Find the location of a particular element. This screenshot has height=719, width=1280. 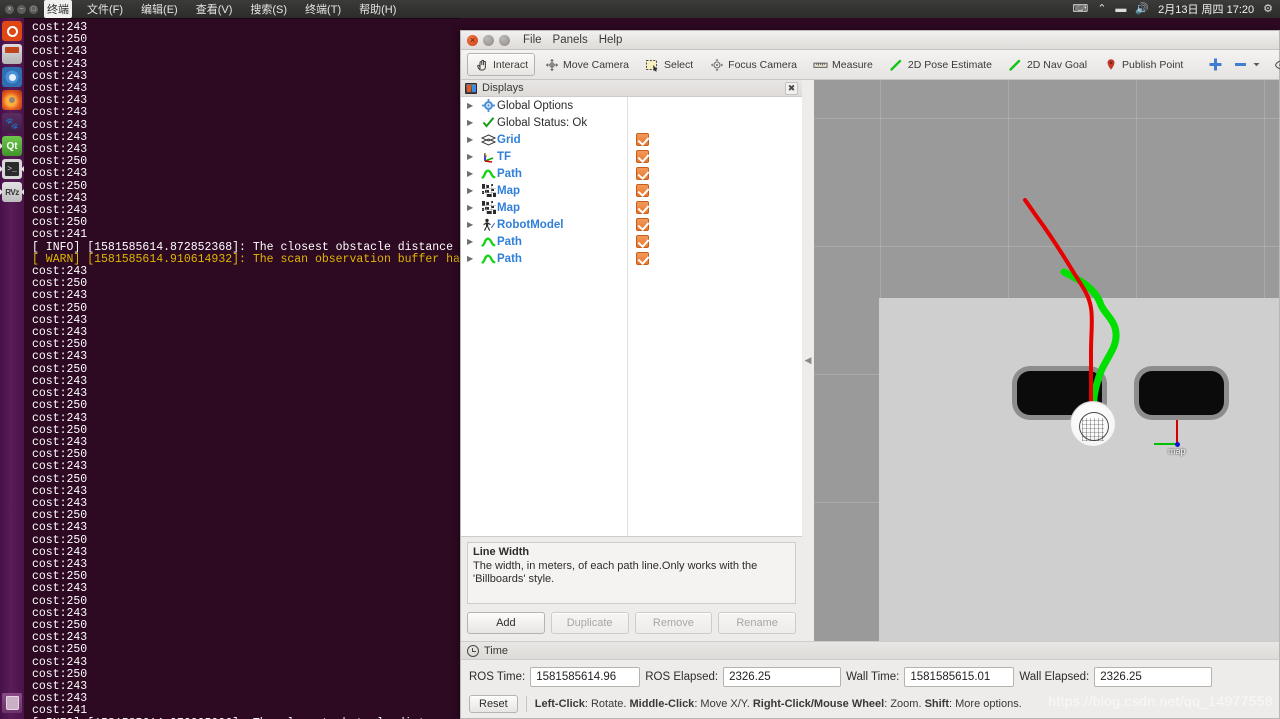

close-icon is located at coordinates (472, 40).